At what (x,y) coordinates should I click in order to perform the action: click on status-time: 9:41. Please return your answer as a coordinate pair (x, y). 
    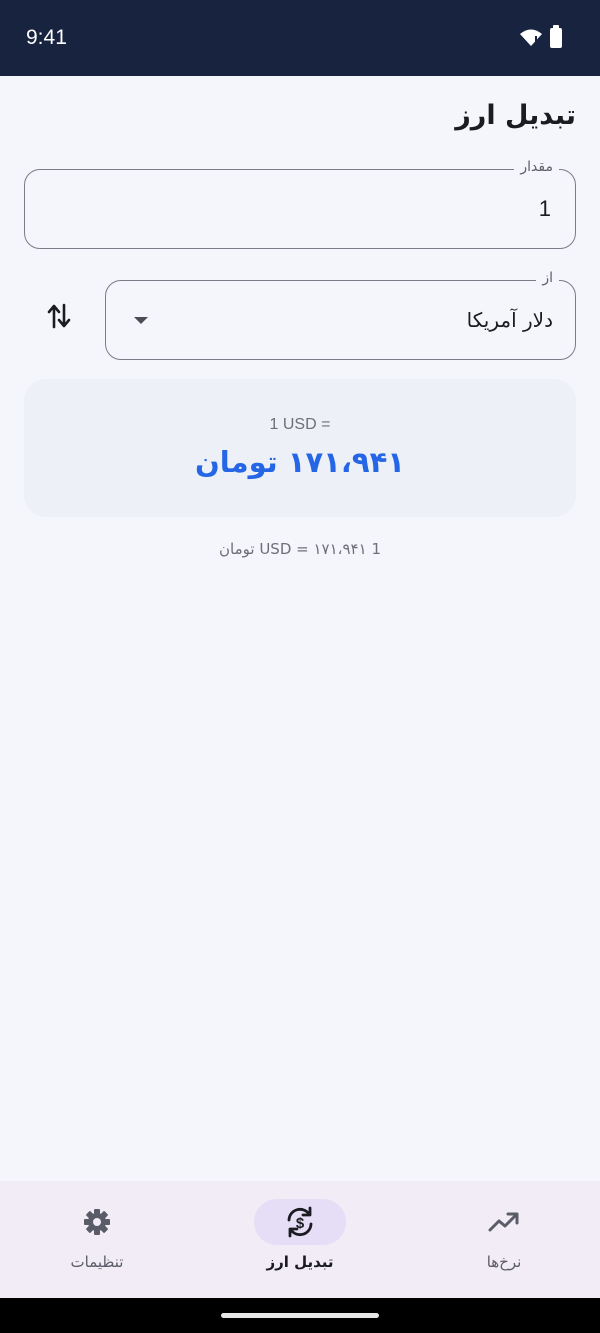
    Looking at the image, I should click on (46, 37).